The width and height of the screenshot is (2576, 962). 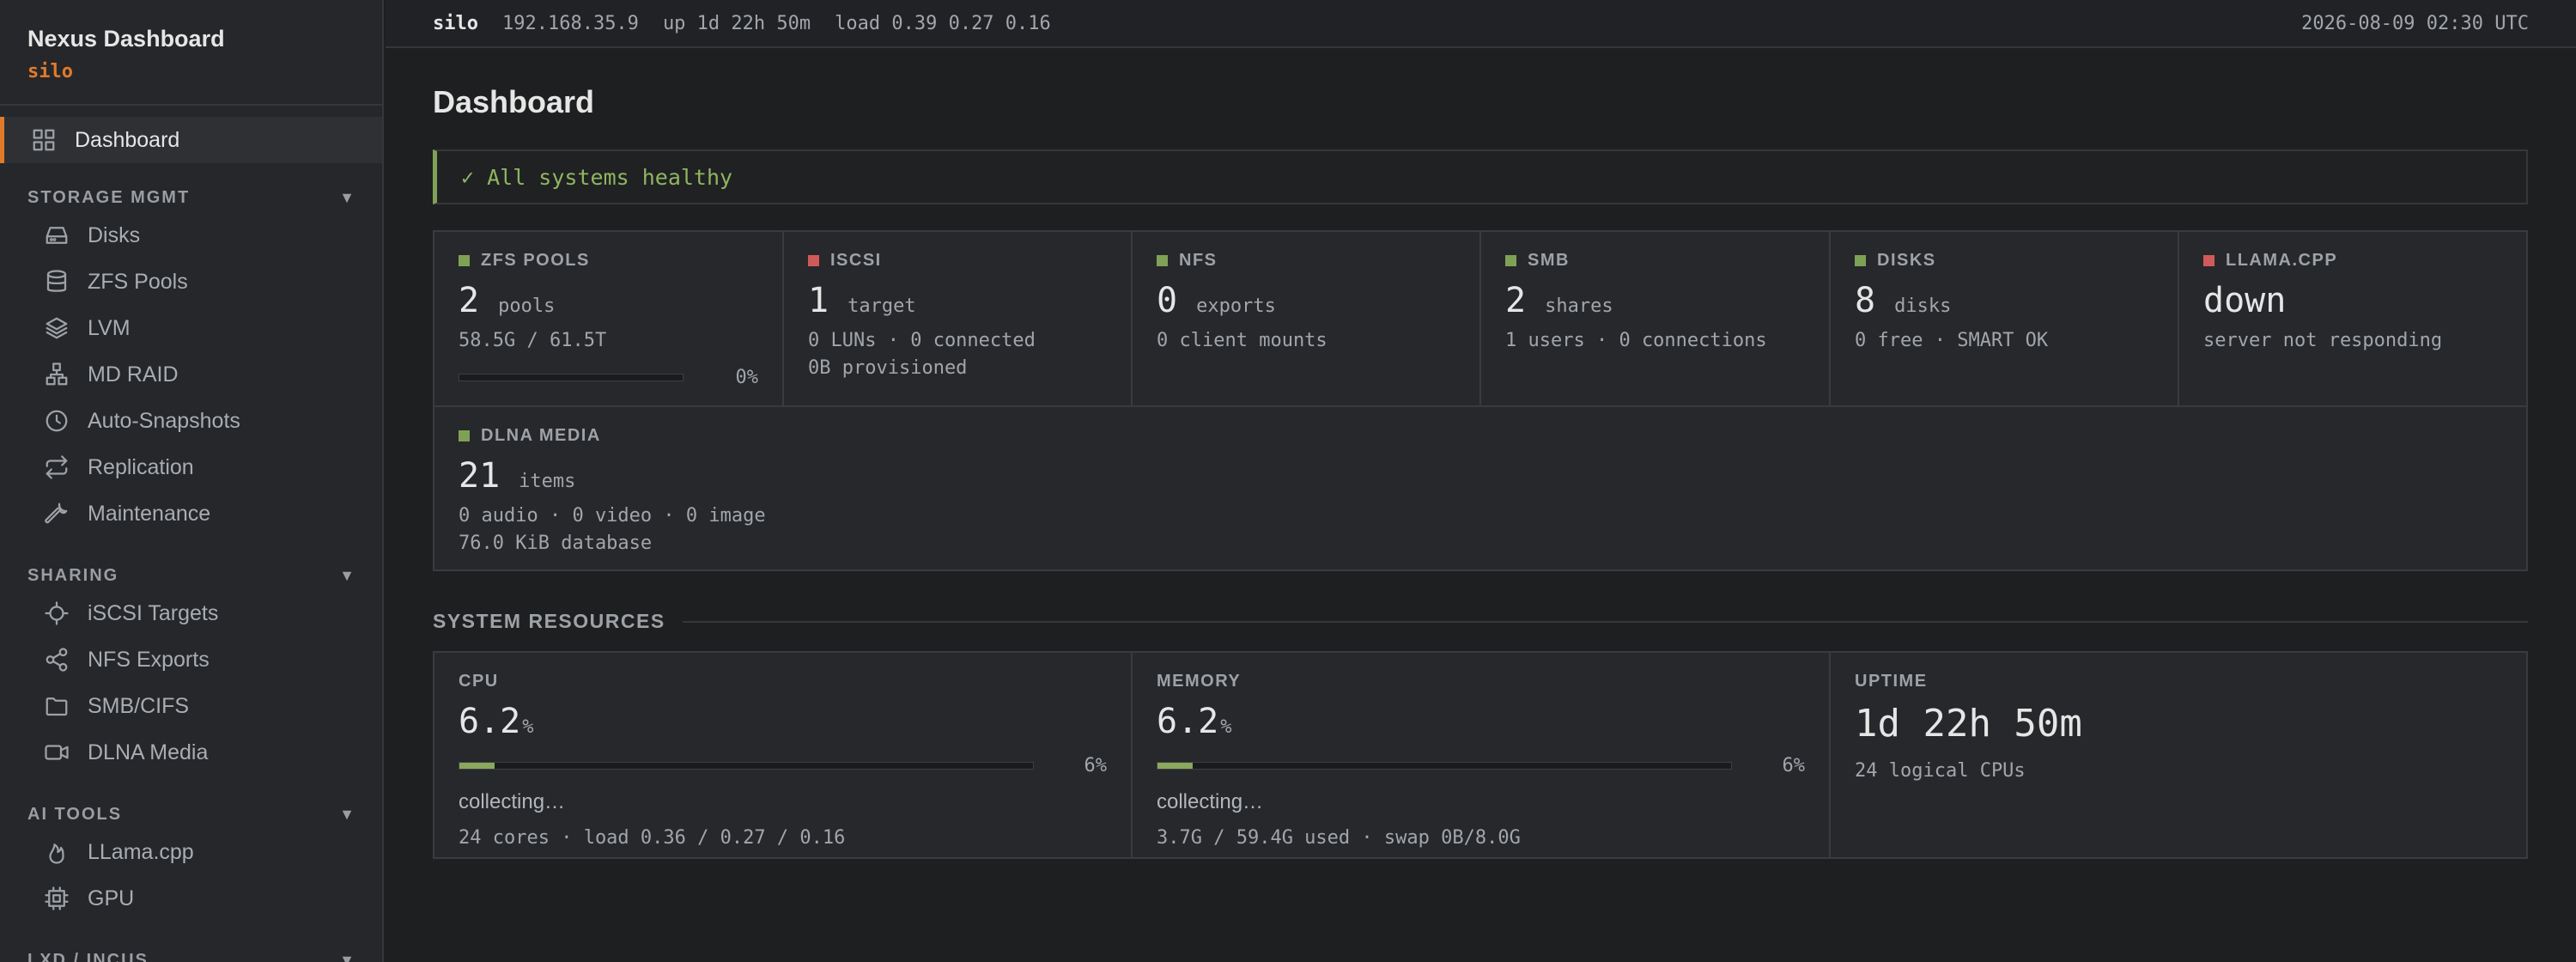 What do you see at coordinates (191, 282) in the screenshot?
I see `sidebar-item-zfs-pools: ZFS Pools` at bounding box center [191, 282].